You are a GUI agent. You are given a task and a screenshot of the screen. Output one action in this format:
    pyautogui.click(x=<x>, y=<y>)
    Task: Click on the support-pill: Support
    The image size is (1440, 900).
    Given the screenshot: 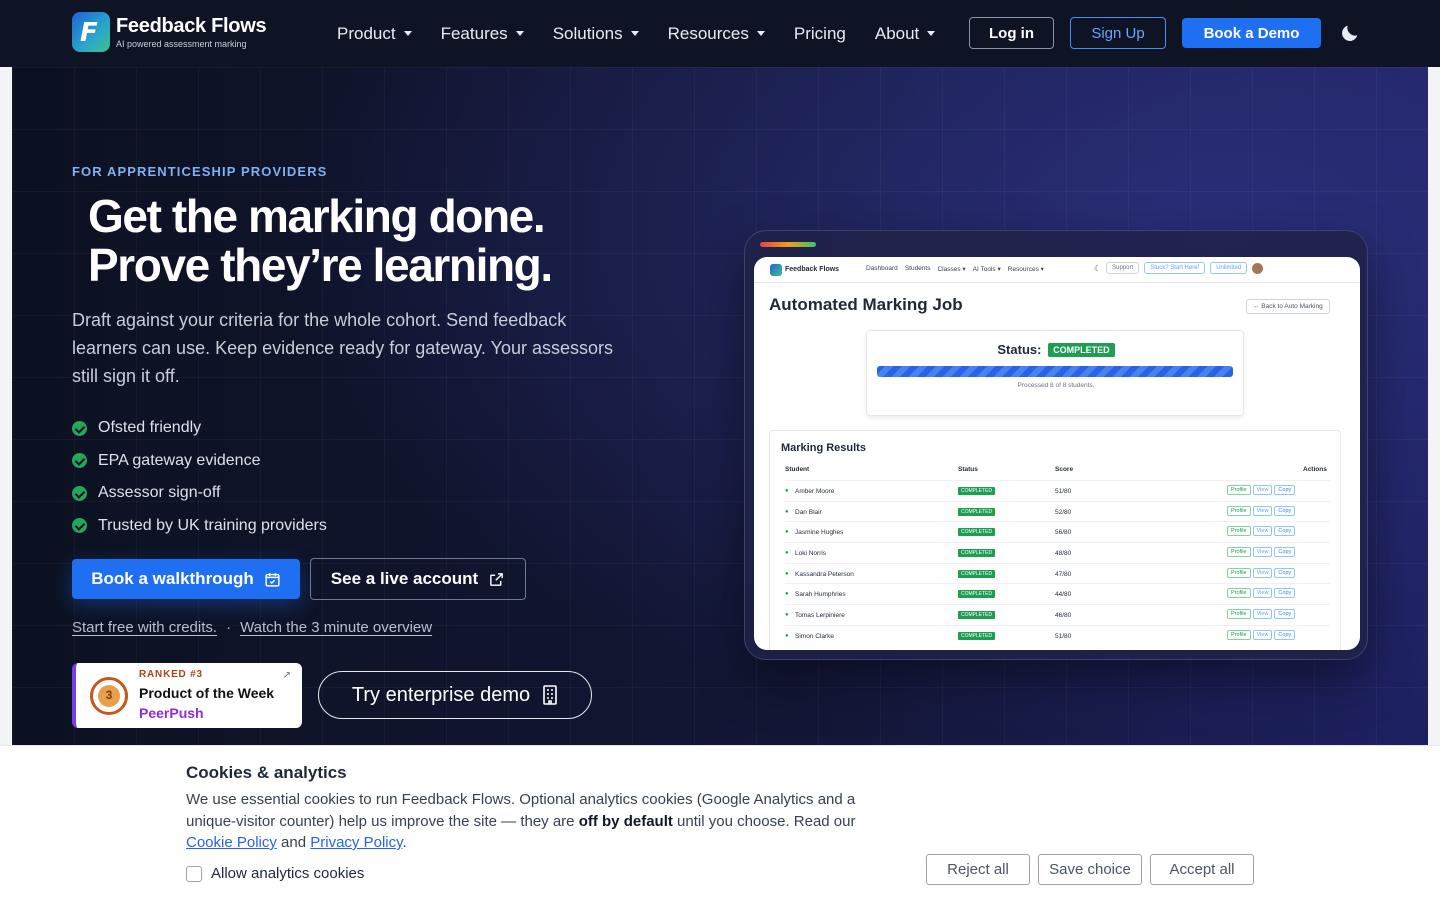 What is the action you would take?
    pyautogui.click(x=1123, y=268)
    